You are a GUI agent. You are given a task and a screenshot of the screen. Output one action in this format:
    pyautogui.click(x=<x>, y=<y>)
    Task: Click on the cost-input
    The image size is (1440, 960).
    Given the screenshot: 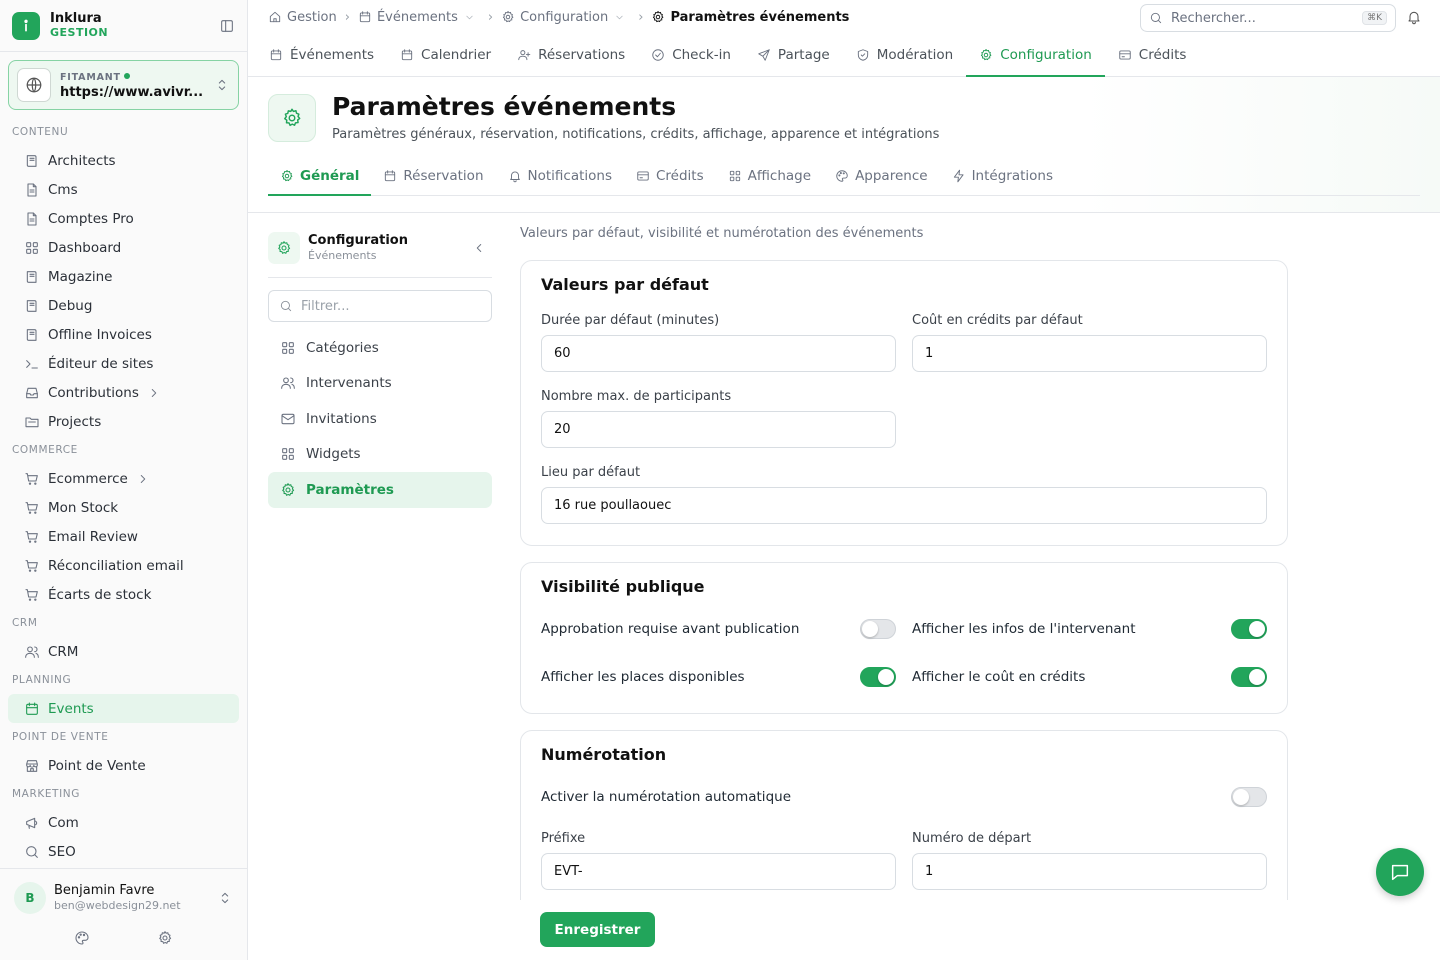 What is the action you would take?
    pyautogui.click(x=1089, y=353)
    